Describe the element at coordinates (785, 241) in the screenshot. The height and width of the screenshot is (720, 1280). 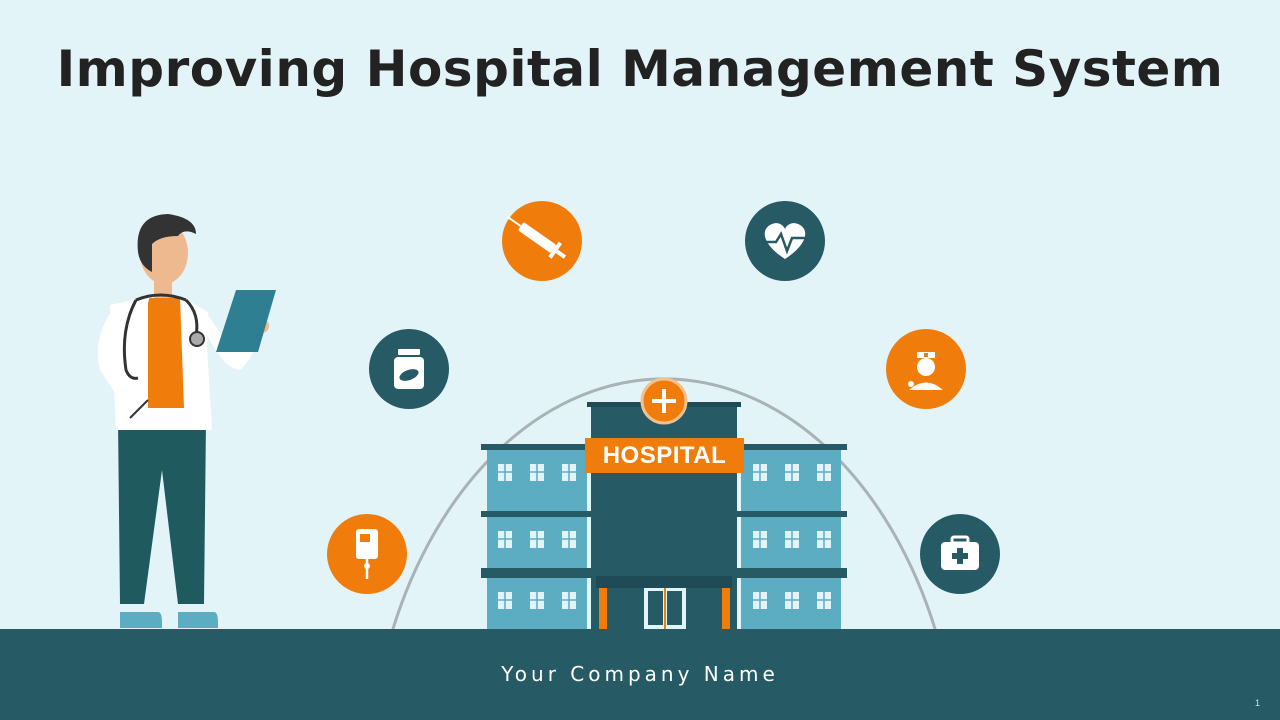
I see `heart-pulse-icon` at that location.